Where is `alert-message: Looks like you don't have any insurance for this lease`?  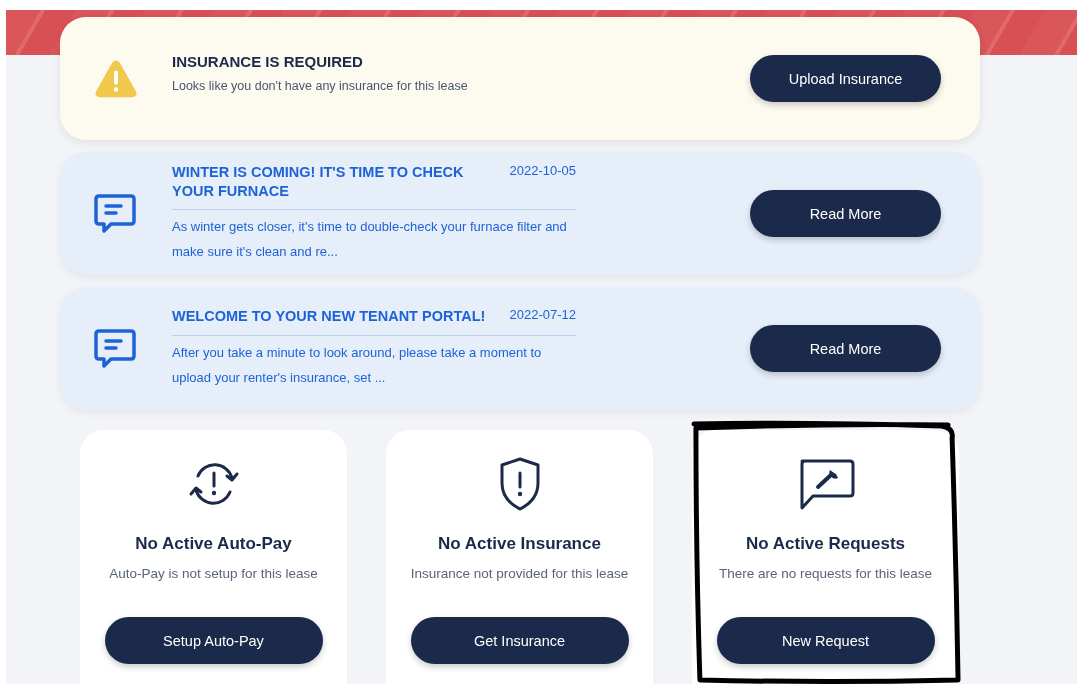
alert-message: Looks like you don't have any insurance for this lease is located at coordinates (320, 85).